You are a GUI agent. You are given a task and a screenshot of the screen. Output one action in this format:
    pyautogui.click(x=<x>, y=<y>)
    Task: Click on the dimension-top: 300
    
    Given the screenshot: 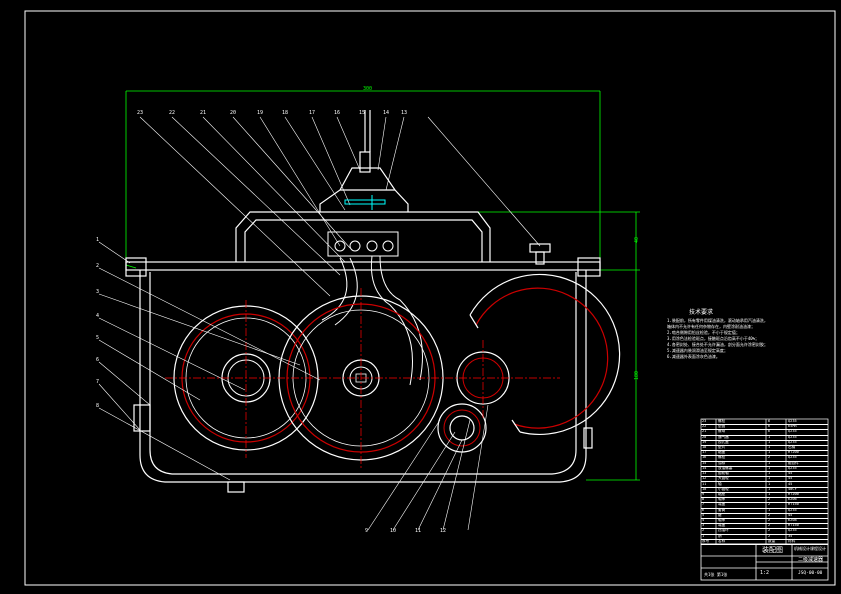 What is the action you would take?
    pyautogui.click(x=367, y=89)
    